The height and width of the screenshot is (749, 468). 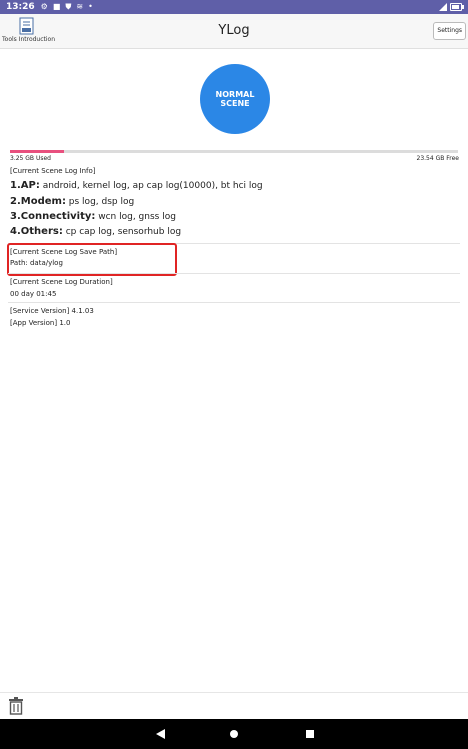 What do you see at coordinates (449, 31) in the screenshot?
I see `settings-button: Settings` at bounding box center [449, 31].